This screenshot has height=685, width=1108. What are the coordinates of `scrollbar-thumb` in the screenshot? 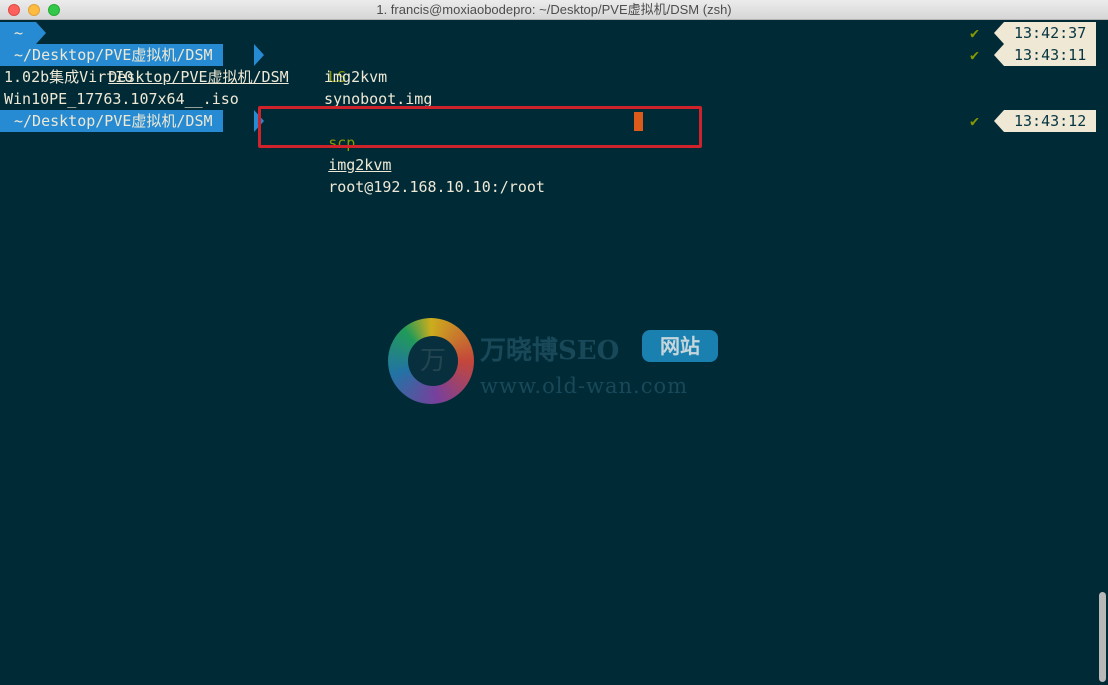 It's located at (1102, 637).